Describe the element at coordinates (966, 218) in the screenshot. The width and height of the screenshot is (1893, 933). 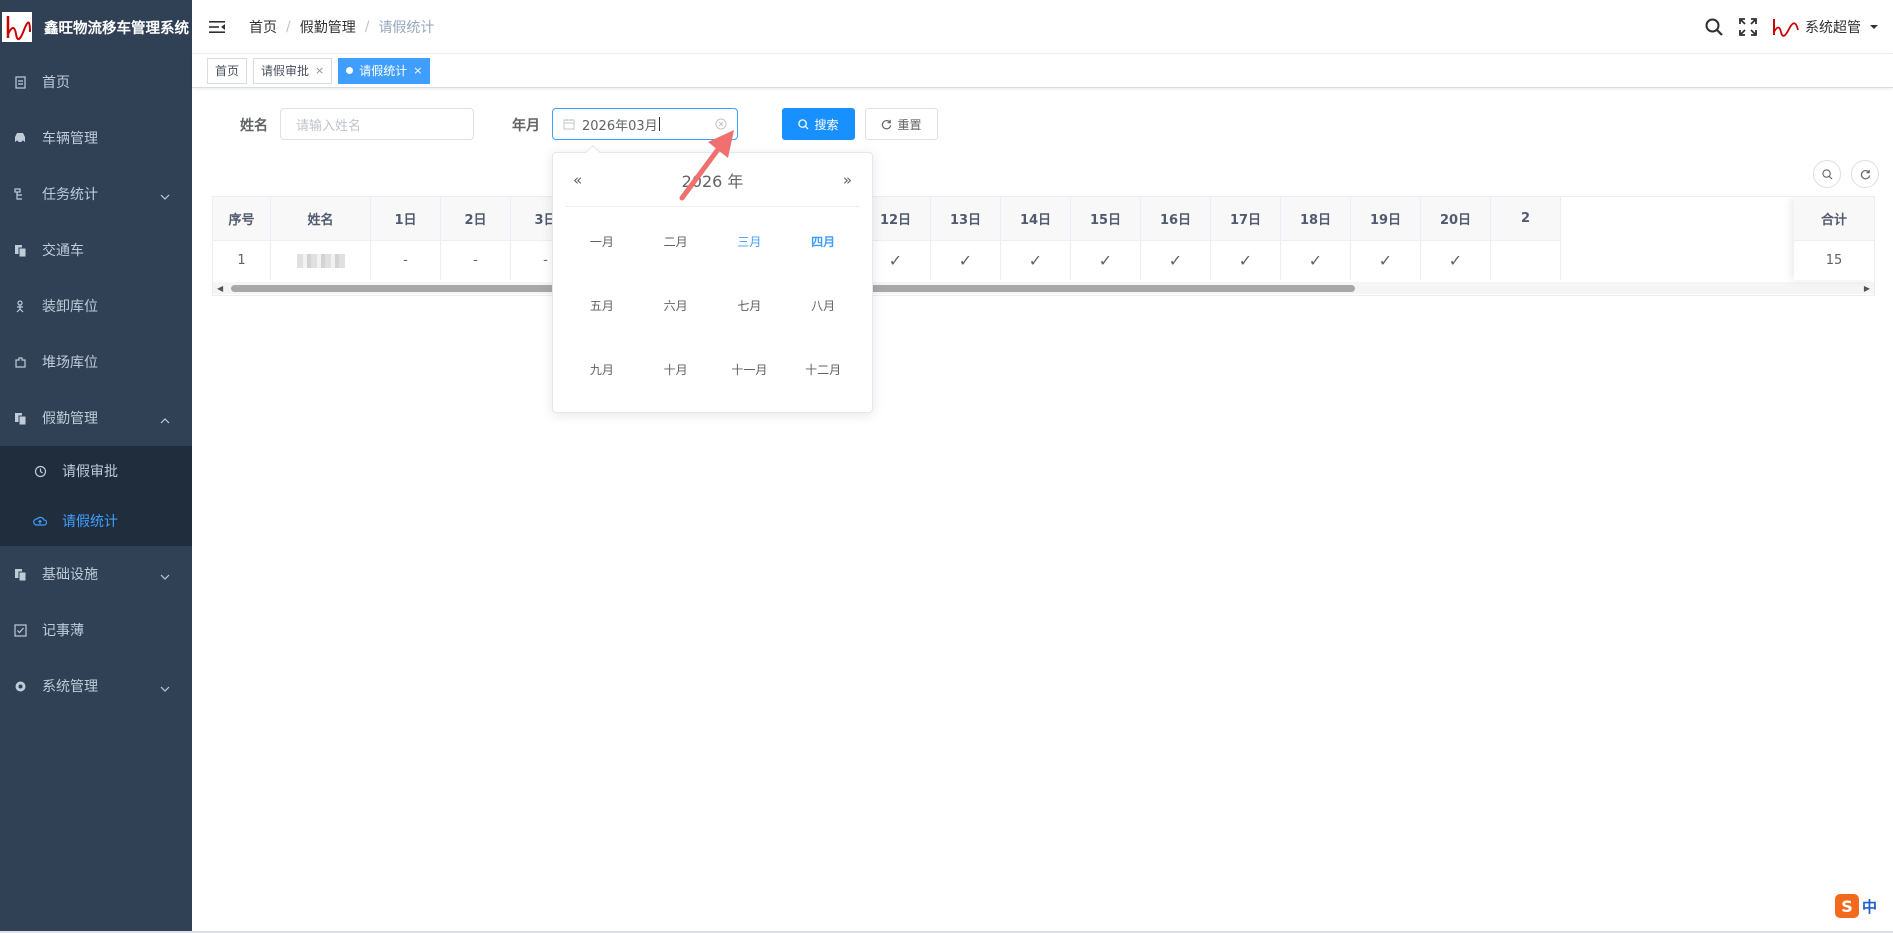
I see `column-header: 13日` at that location.